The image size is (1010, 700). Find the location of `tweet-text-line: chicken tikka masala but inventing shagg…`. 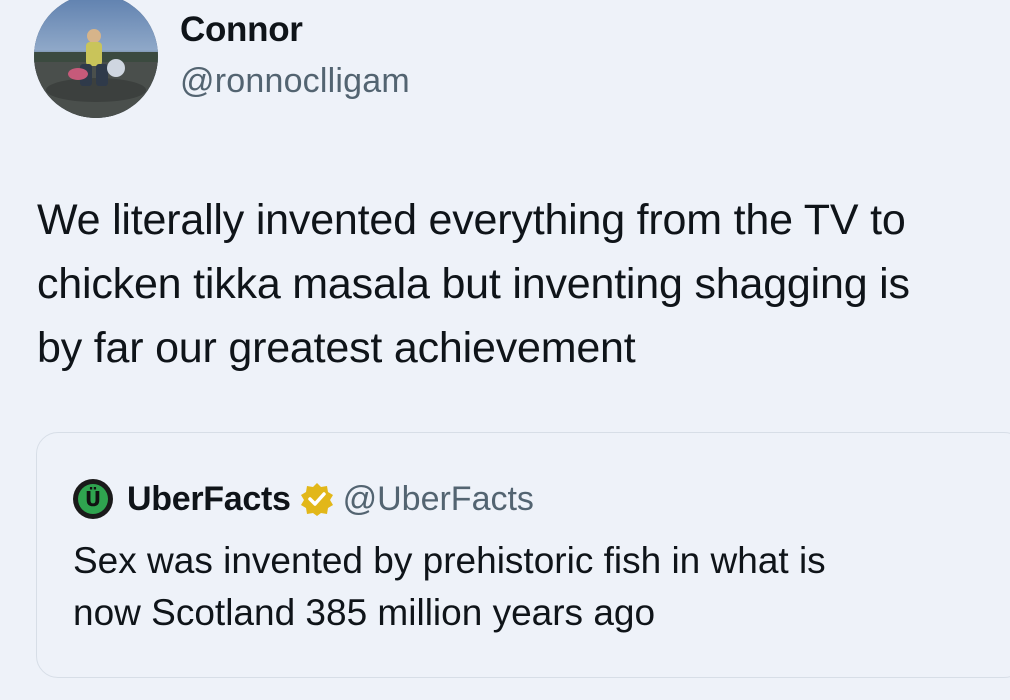

tweet-text-line: chicken tikka masala but inventing shagg… is located at coordinates (473, 284).